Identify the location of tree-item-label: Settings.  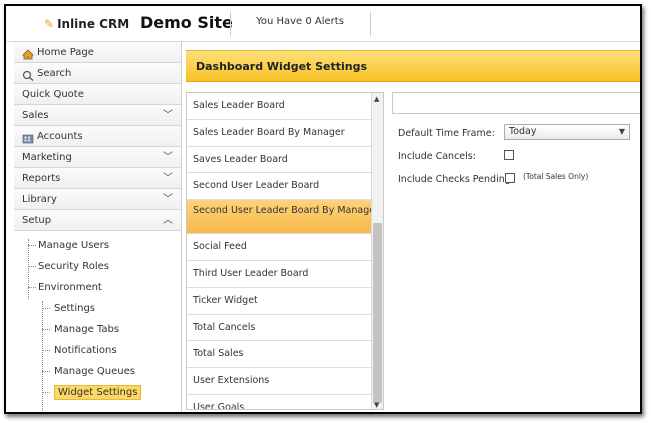
(75, 308).